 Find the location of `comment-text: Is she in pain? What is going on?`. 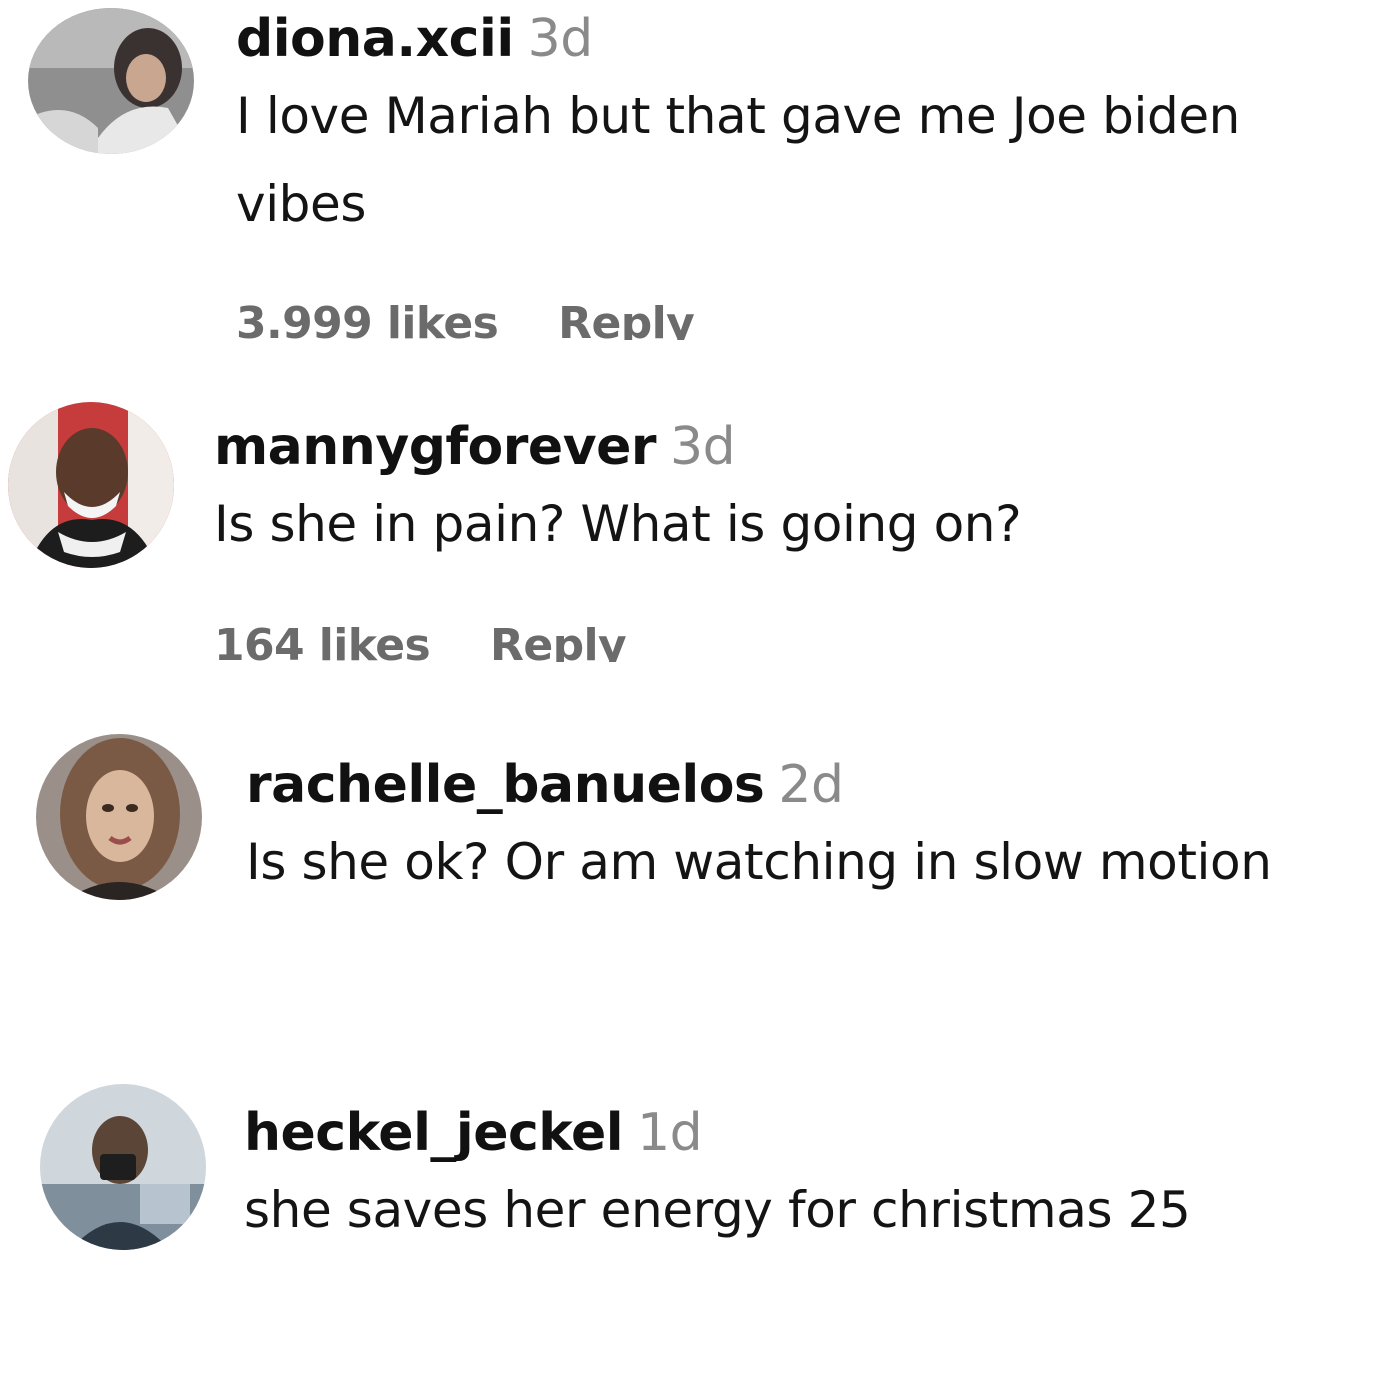

comment-text: Is she in pain? What is going on? is located at coordinates (618, 524).